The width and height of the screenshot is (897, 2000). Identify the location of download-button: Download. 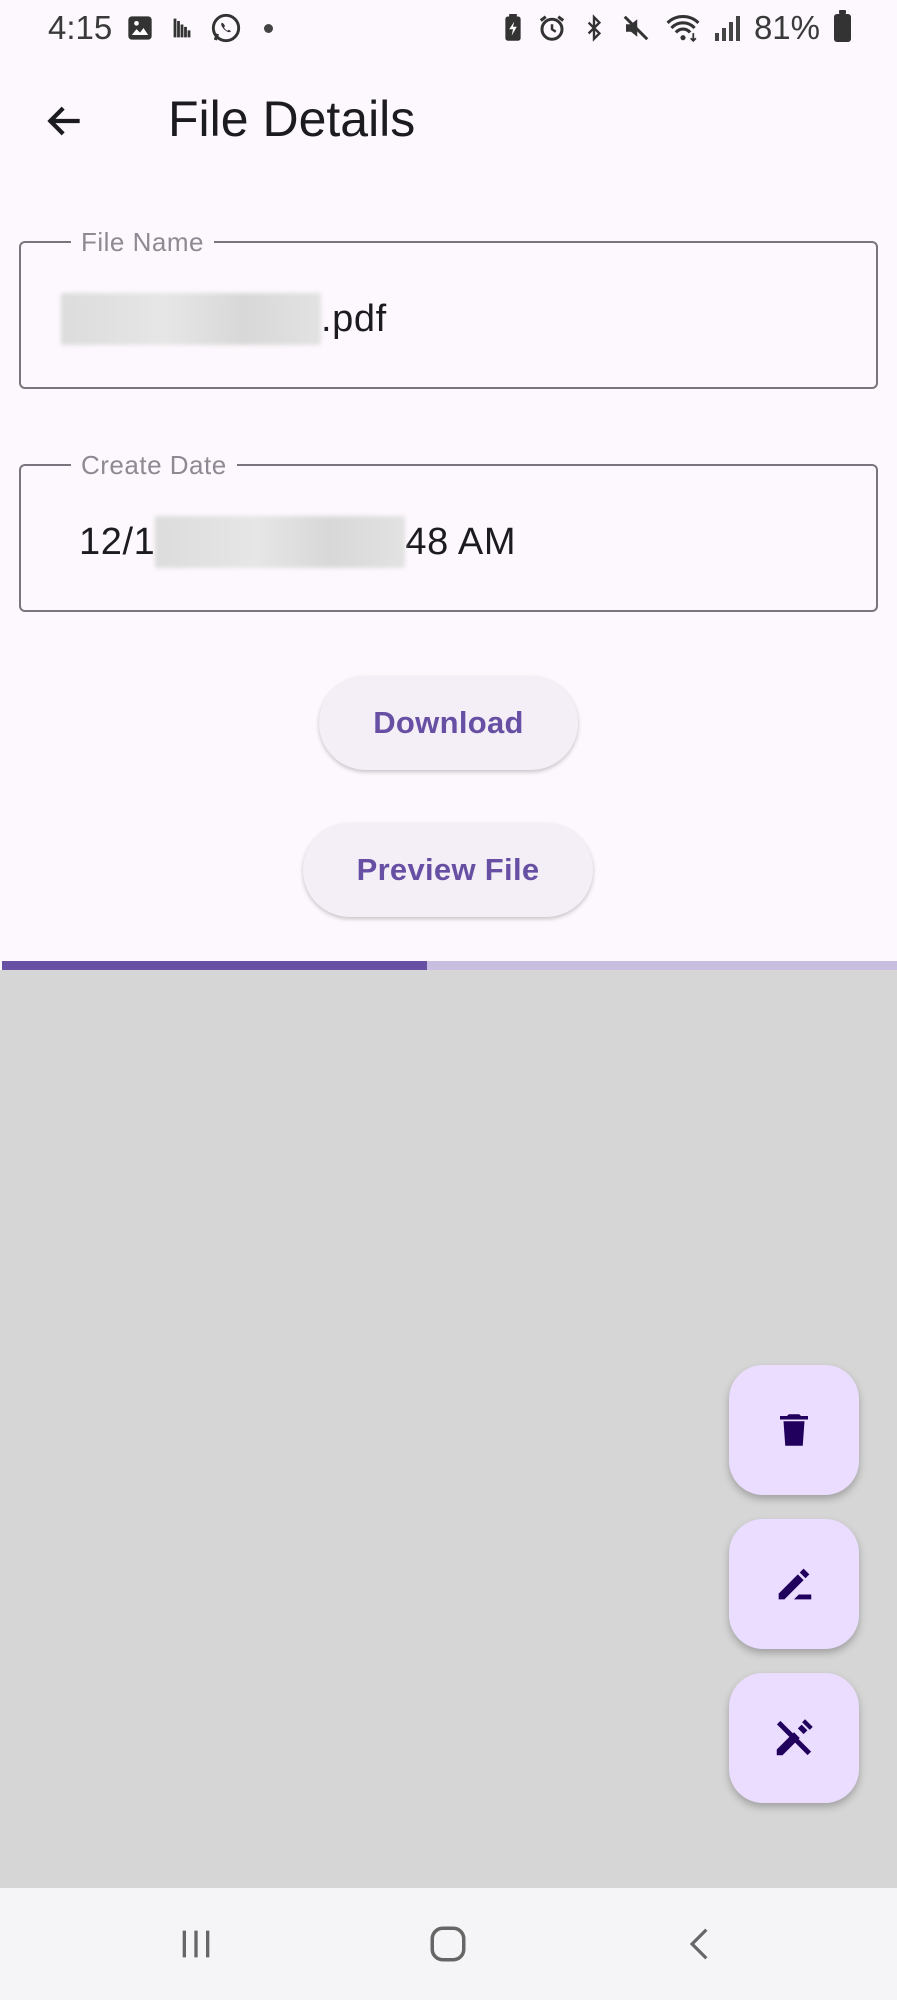
(448, 723).